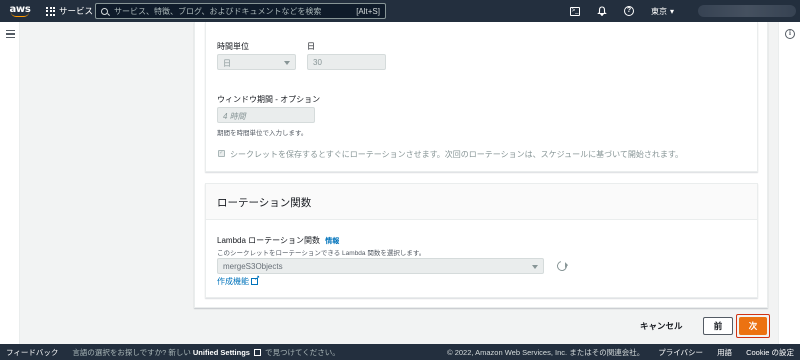 The image size is (800, 360). Describe the element at coordinates (32, 352) in the screenshot. I see `feedback-link: フィードバック` at that location.